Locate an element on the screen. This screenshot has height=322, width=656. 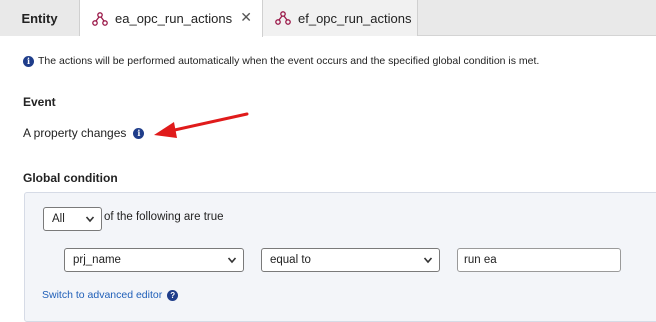
operator-value: equal to is located at coordinates (290, 260).